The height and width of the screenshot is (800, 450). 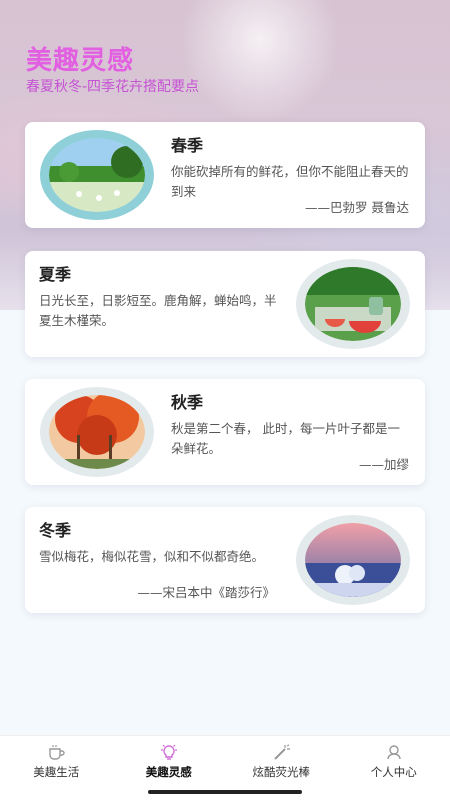 I want to click on summer-image-frame, so click(x=353, y=304).